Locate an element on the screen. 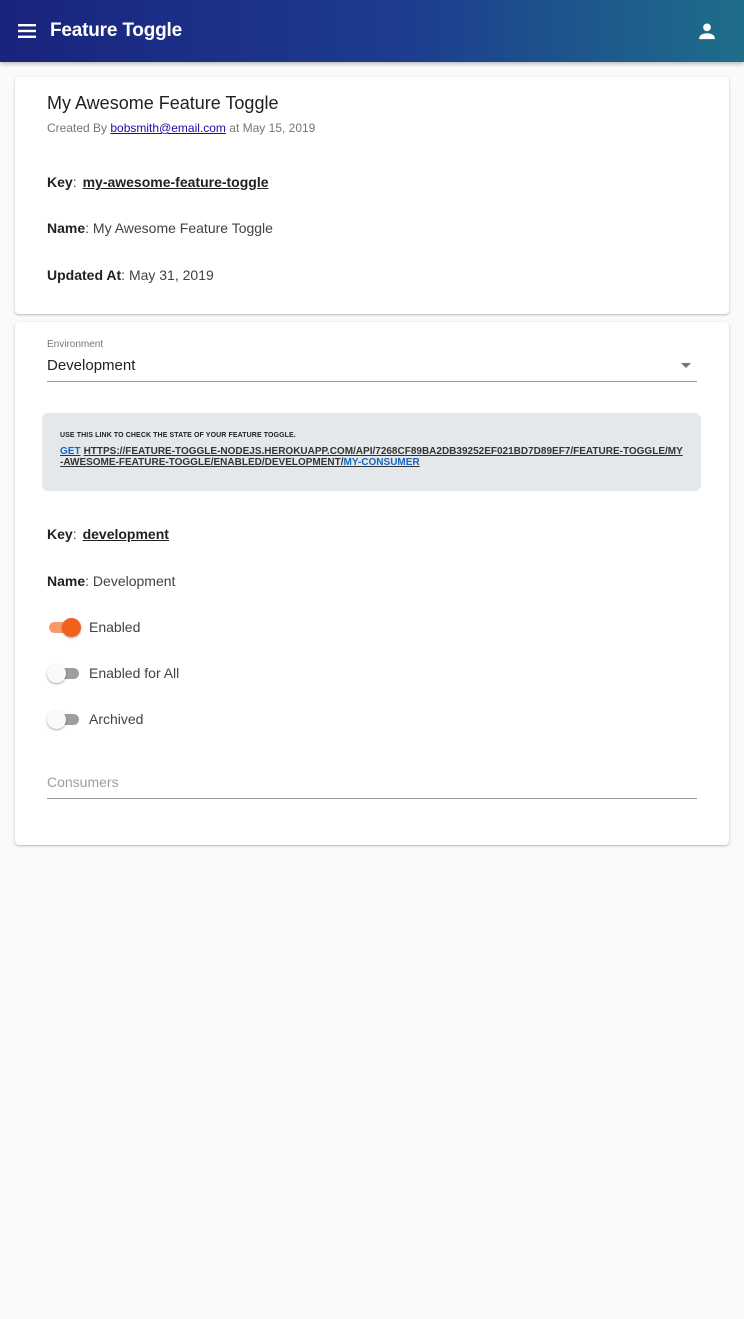  archived-toggle: Archived is located at coordinates (95, 719).